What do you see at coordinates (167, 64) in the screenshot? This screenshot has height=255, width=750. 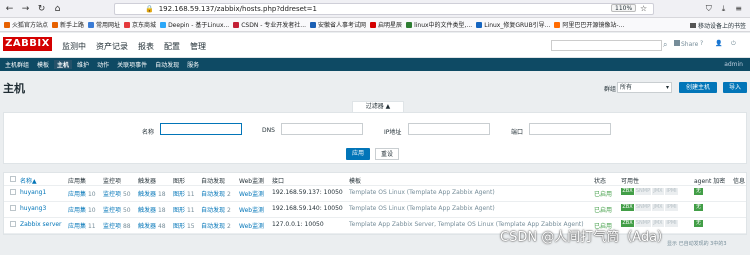 I see `subnav-item: 自动发现` at bounding box center [167, 64].